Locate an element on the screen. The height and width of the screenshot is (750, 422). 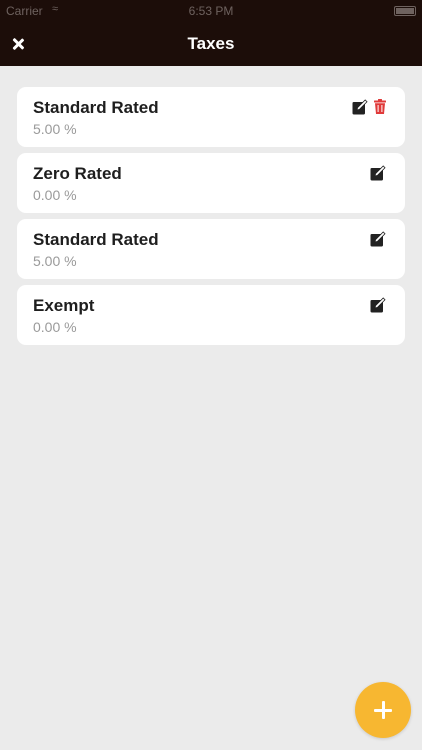
trash-icon is located at coordinates (380, 106).